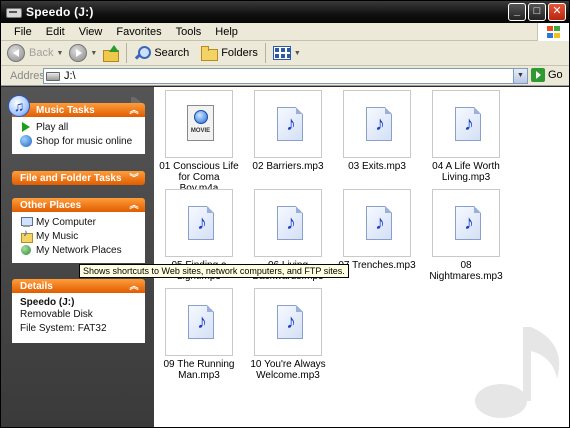  Describe the element at coordinates (226, 32) in the screenshot. I see `menu-help: Help` at that location.